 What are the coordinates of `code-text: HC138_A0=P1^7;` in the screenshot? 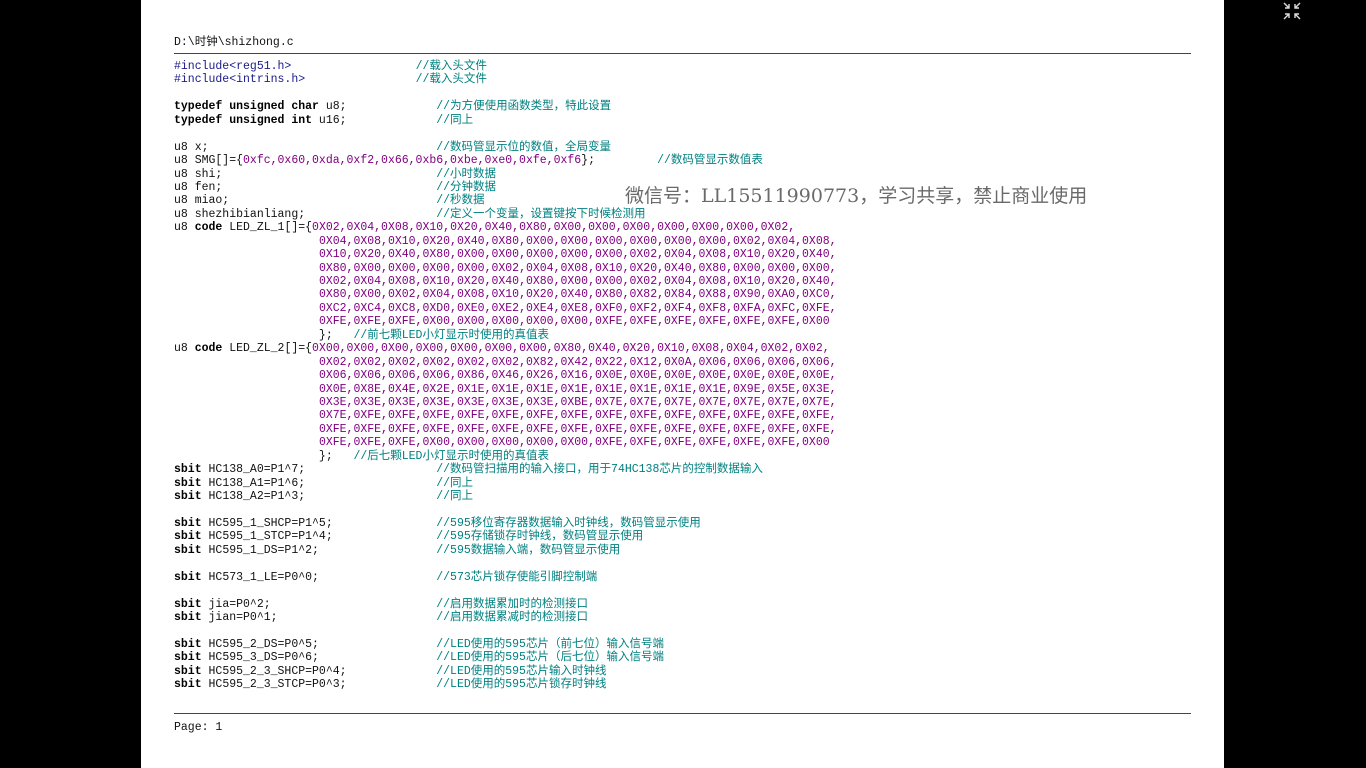 It's located at (319, 470).